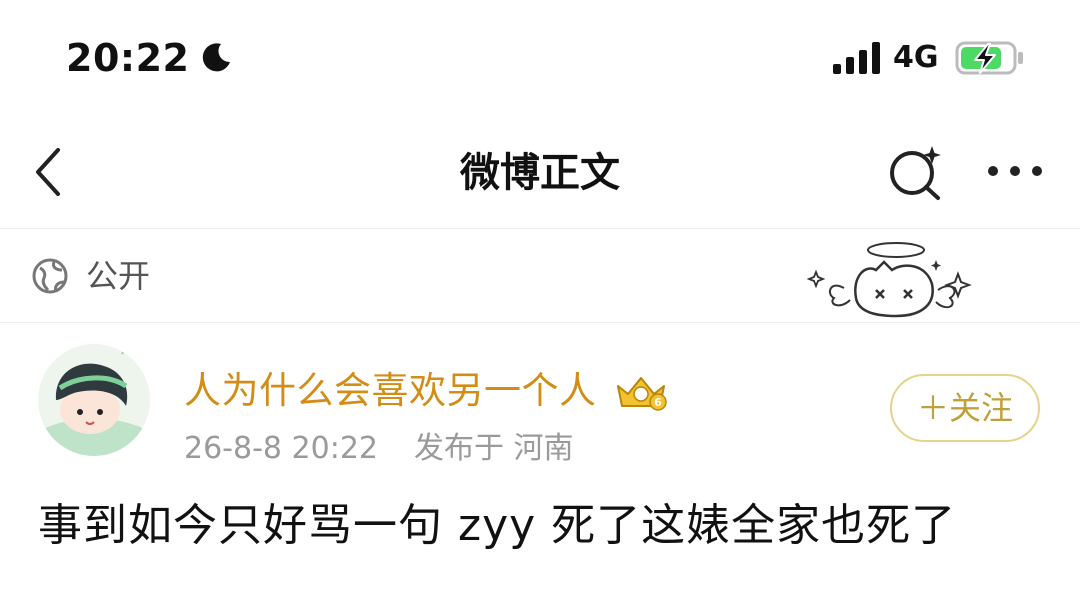 The width and height of the screenshot is (1080, 594). I want to click on username: 人为什么会喜欢另一个人, so click(390, 391).